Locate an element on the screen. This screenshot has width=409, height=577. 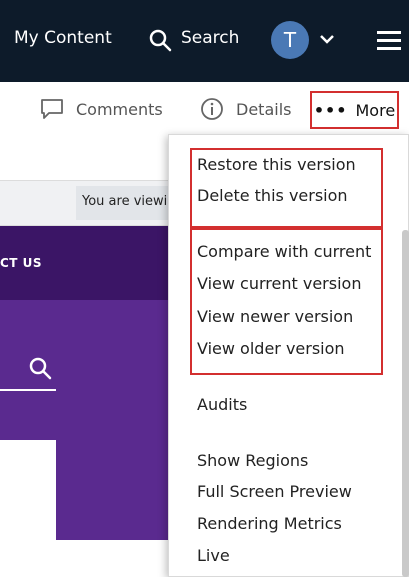
more-button: ••• More is located at coordinates (354, 110).